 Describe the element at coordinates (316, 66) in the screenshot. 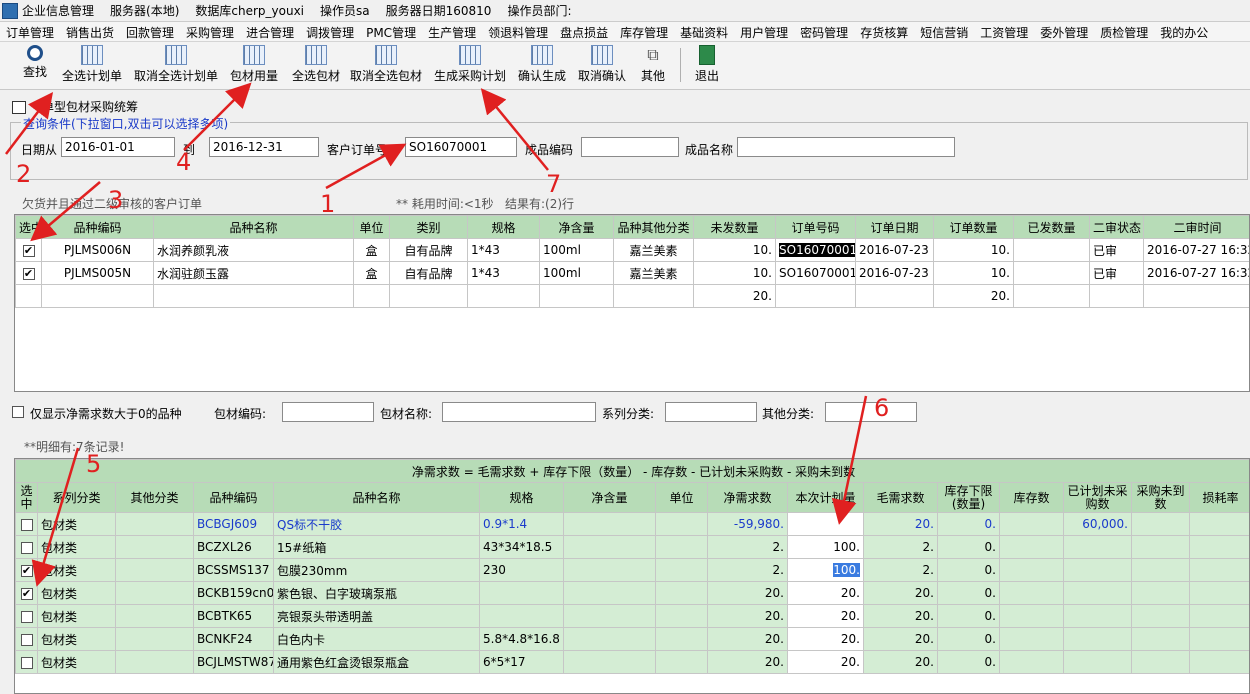

I see `select-all-material-button: 全选包材` at that location.